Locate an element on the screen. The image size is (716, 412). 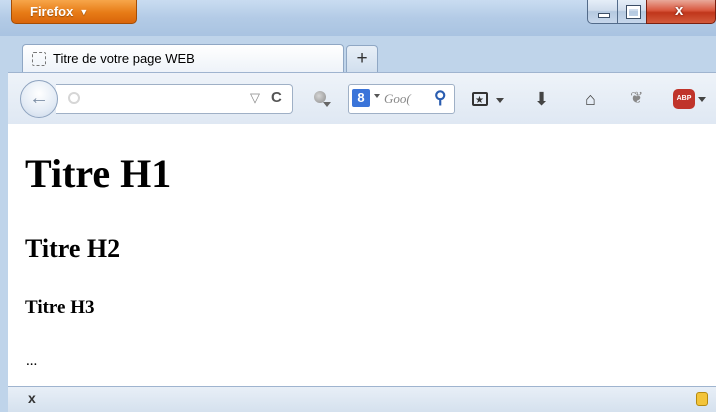
close-icon: x is located at coordinates (679, 10).